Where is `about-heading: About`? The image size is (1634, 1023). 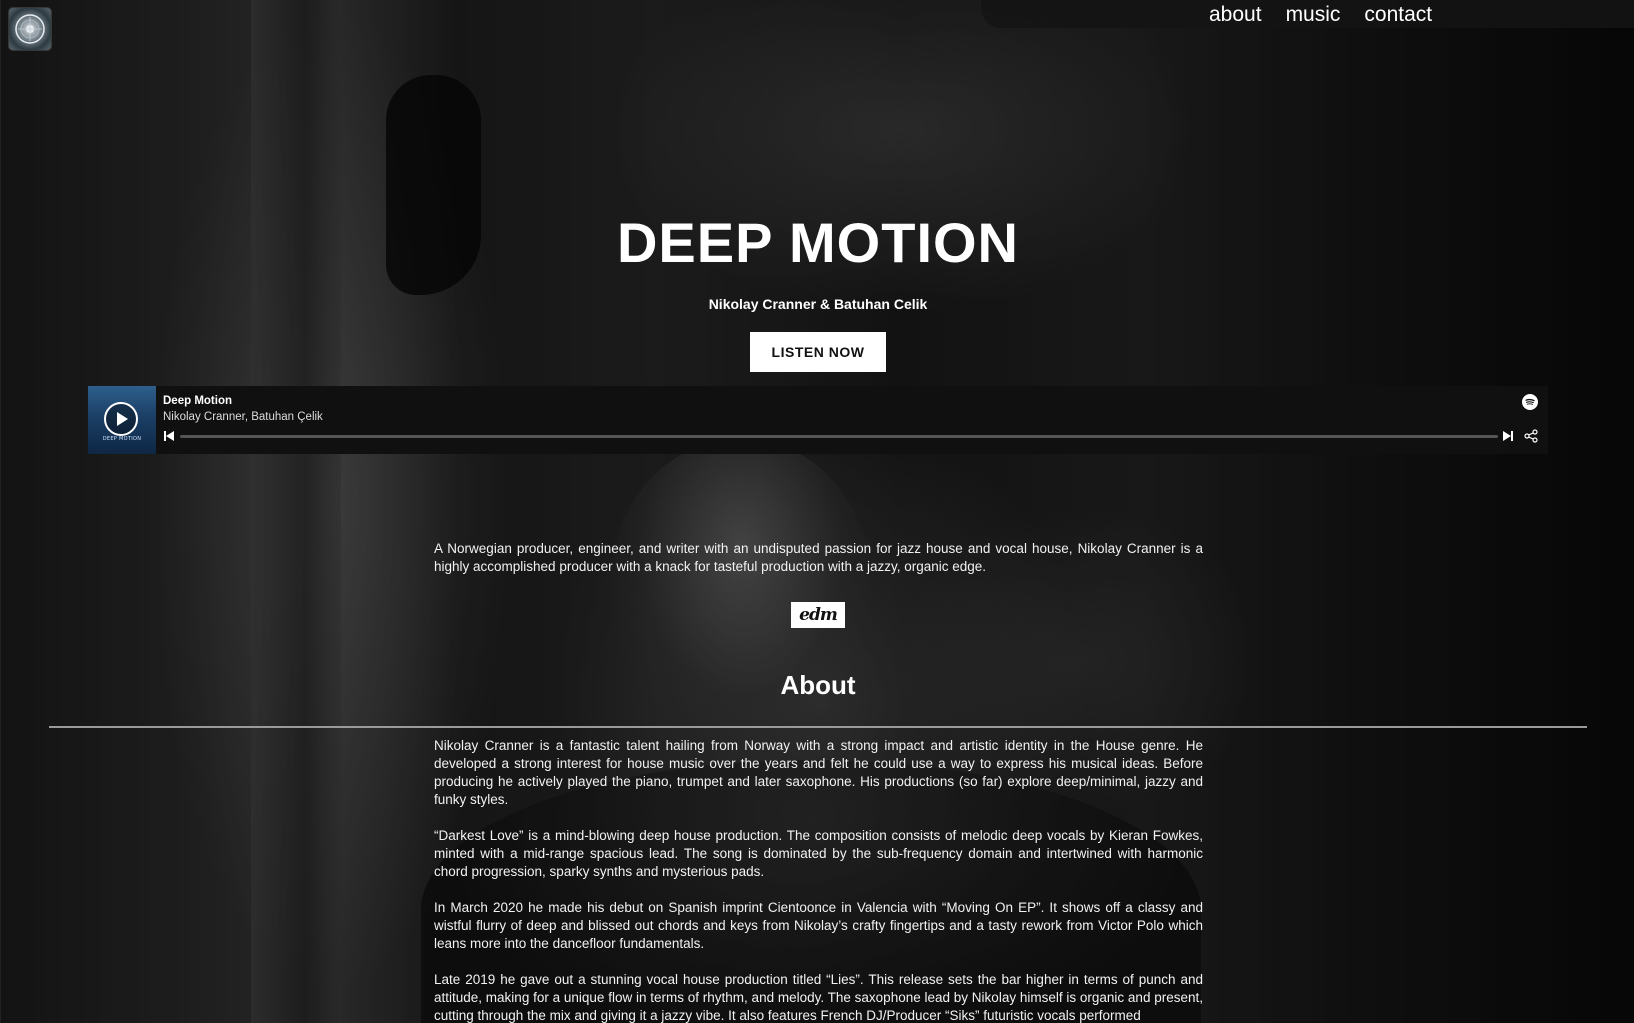
about-heading: About is located at coordinates (818, 685).